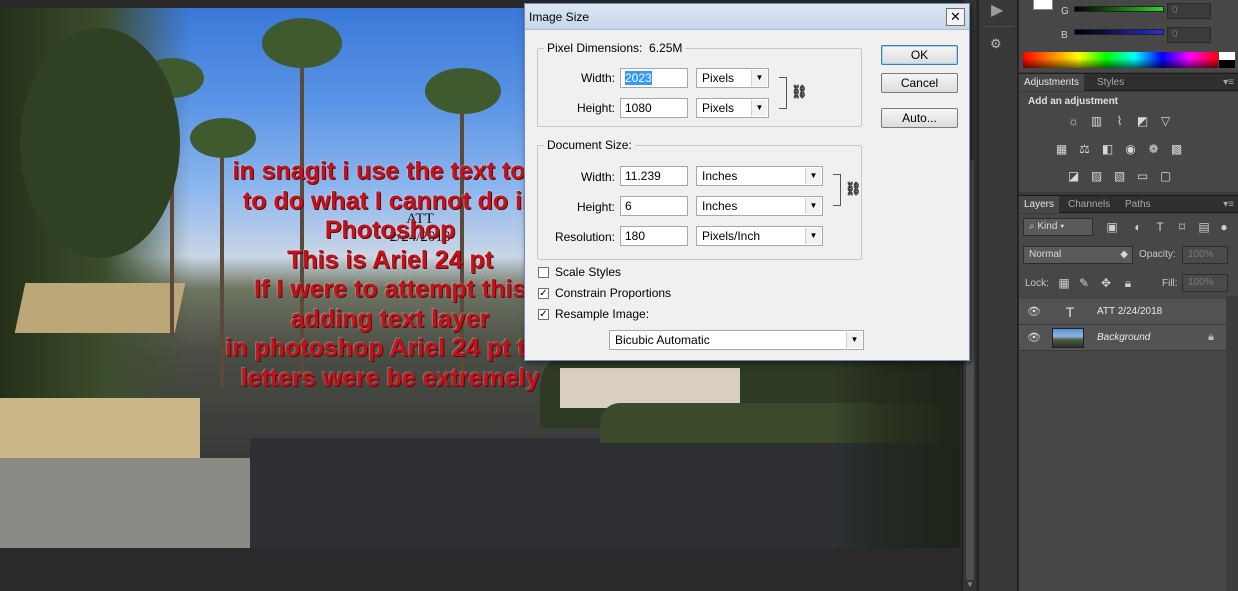 The height and width of the screenshot is (591, 1238). I want to click on resolution-label: Resolution:, so click(584, 237).